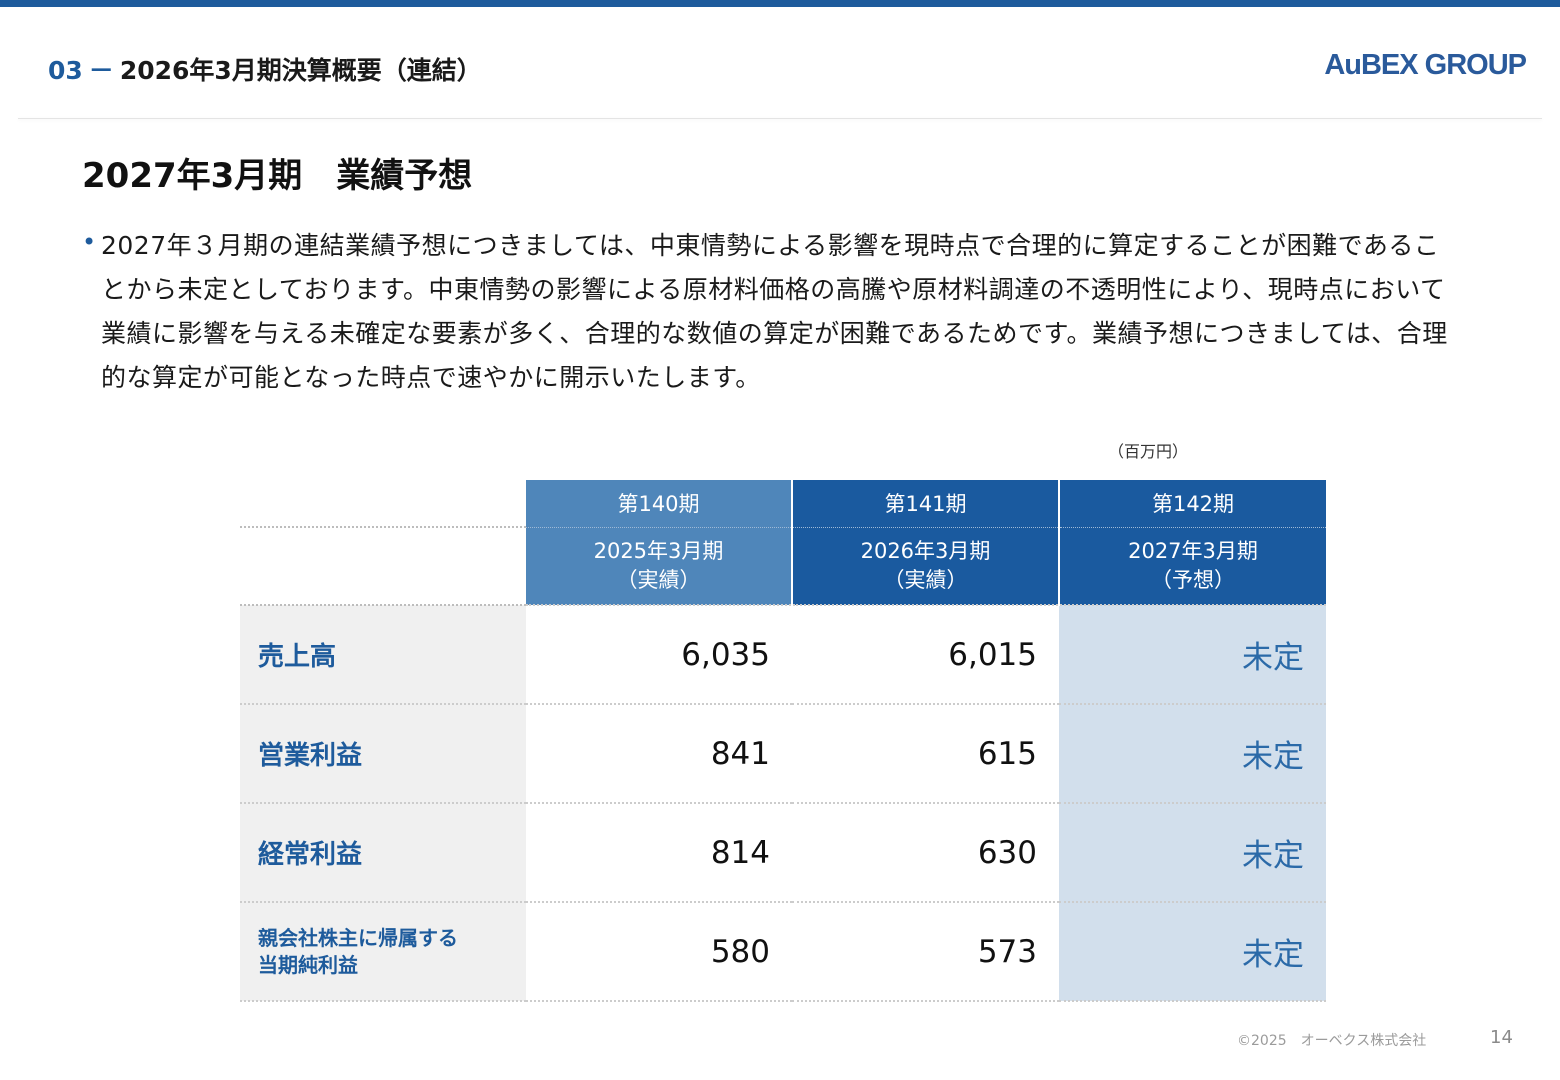 Image resolution: width=1560 pixels, height=1080 pixels. What do you see at coordinates (1192, 952) in the screenshot?
I see `cell-net-income-2027: 未定` at bounding box center [1192, 952].